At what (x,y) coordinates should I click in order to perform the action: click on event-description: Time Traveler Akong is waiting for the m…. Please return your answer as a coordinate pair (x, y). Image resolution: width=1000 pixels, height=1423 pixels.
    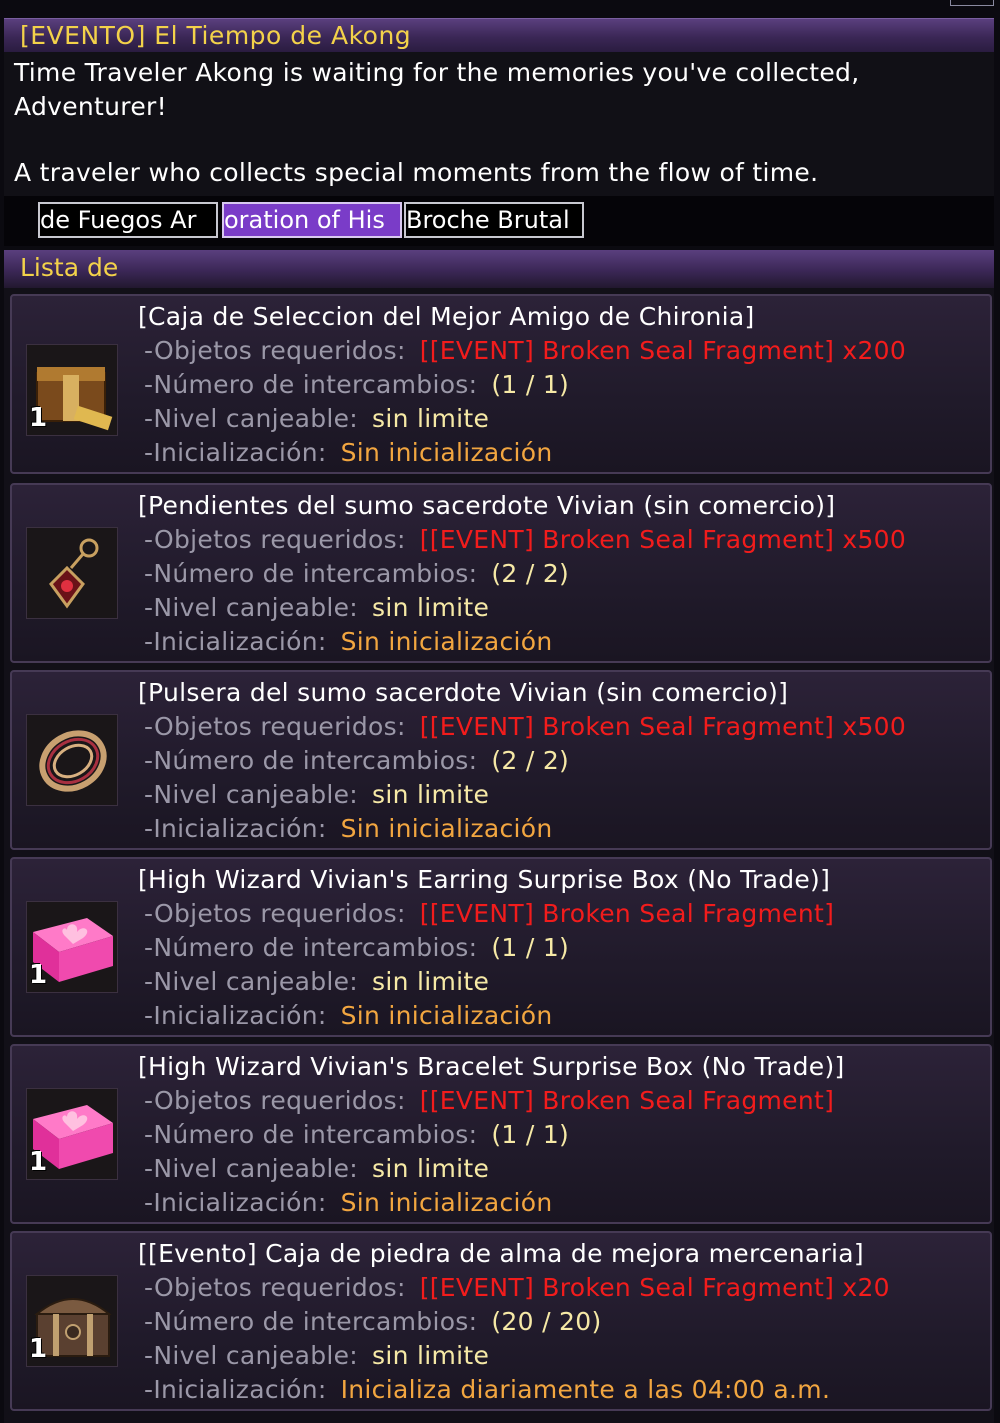
    Looking at the image, I should click on (499, 124).